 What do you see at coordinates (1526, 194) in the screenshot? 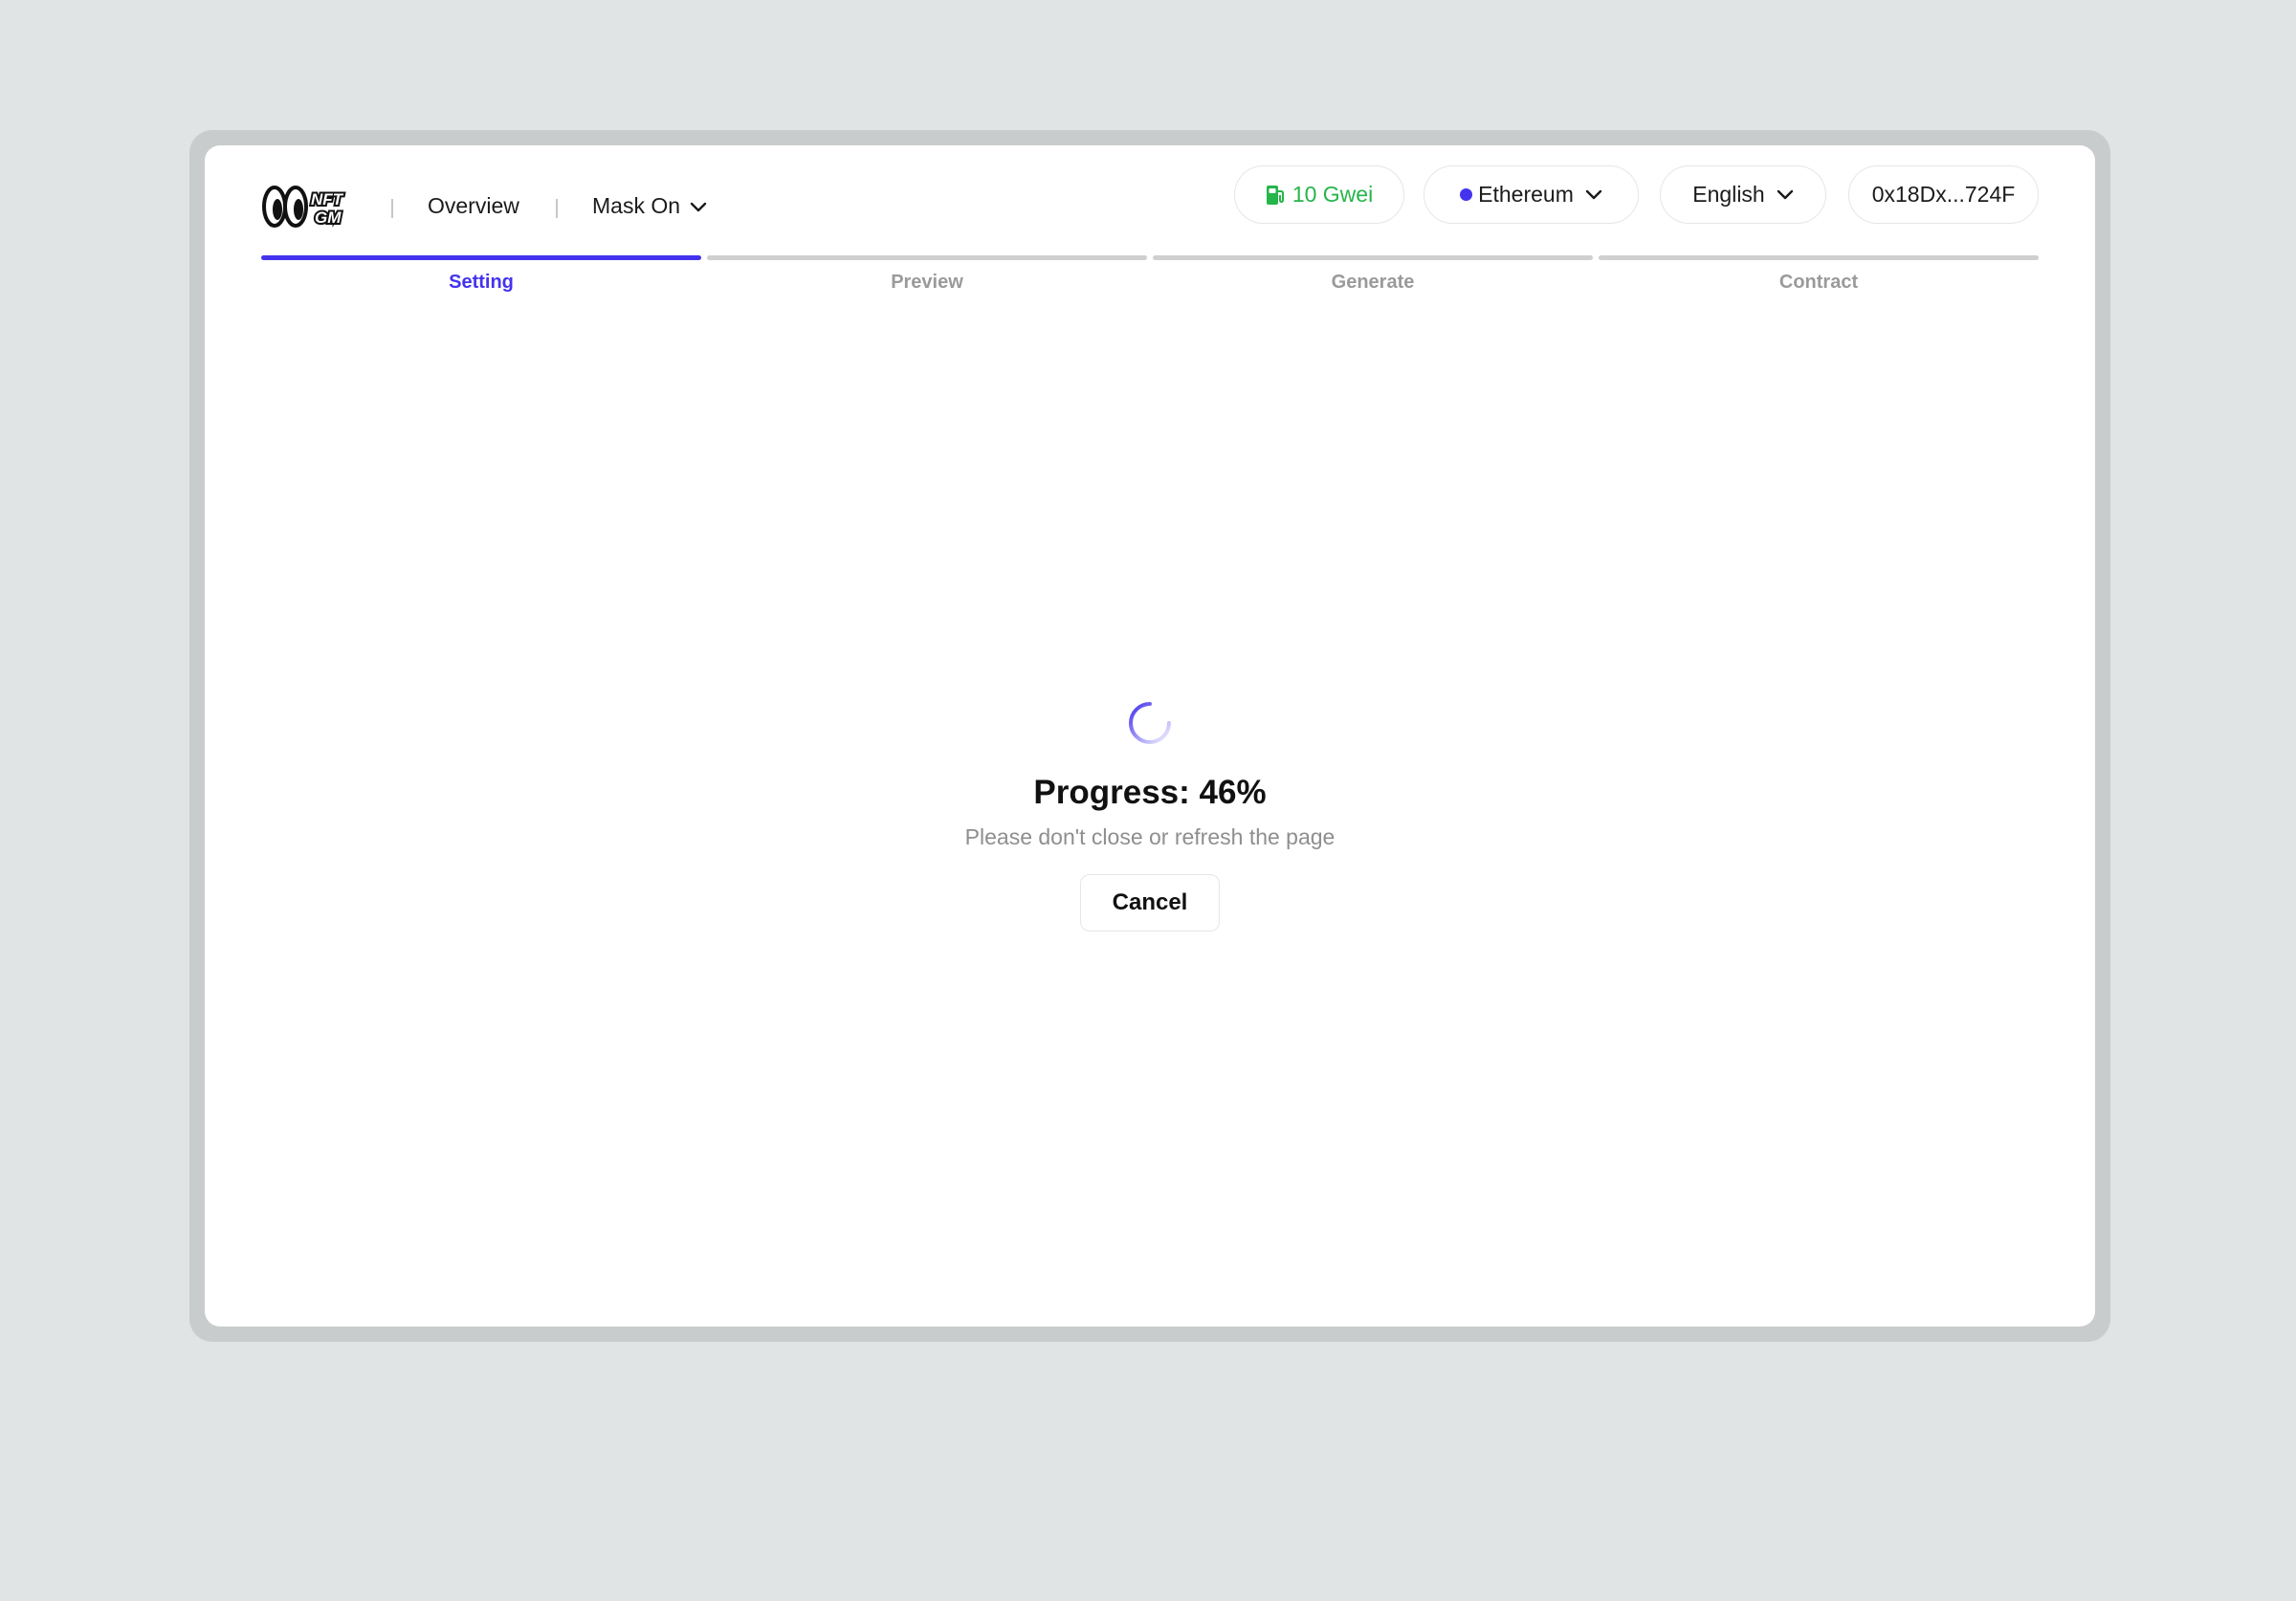
I see `network-label: Ethereum` at bounding box center [1526, 194].